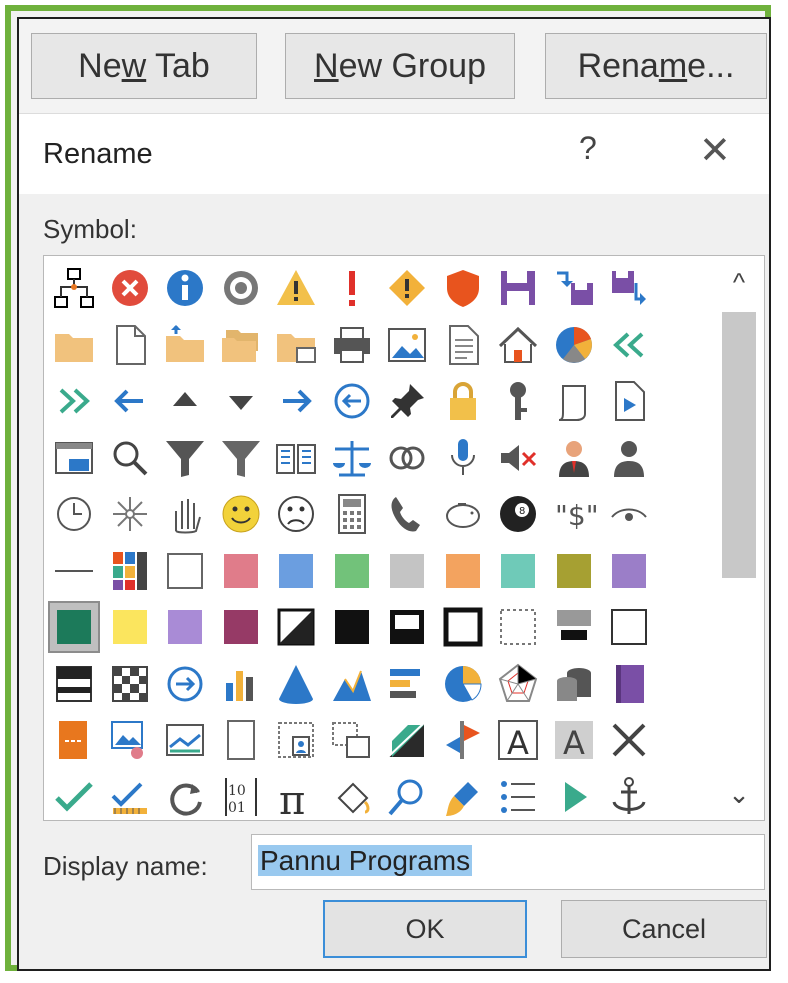 The width and height of the screenshot is (788, 983). Describe the element at coordinates (296, 401) in the screenshot. I see `right-arrow-icon` at that location.